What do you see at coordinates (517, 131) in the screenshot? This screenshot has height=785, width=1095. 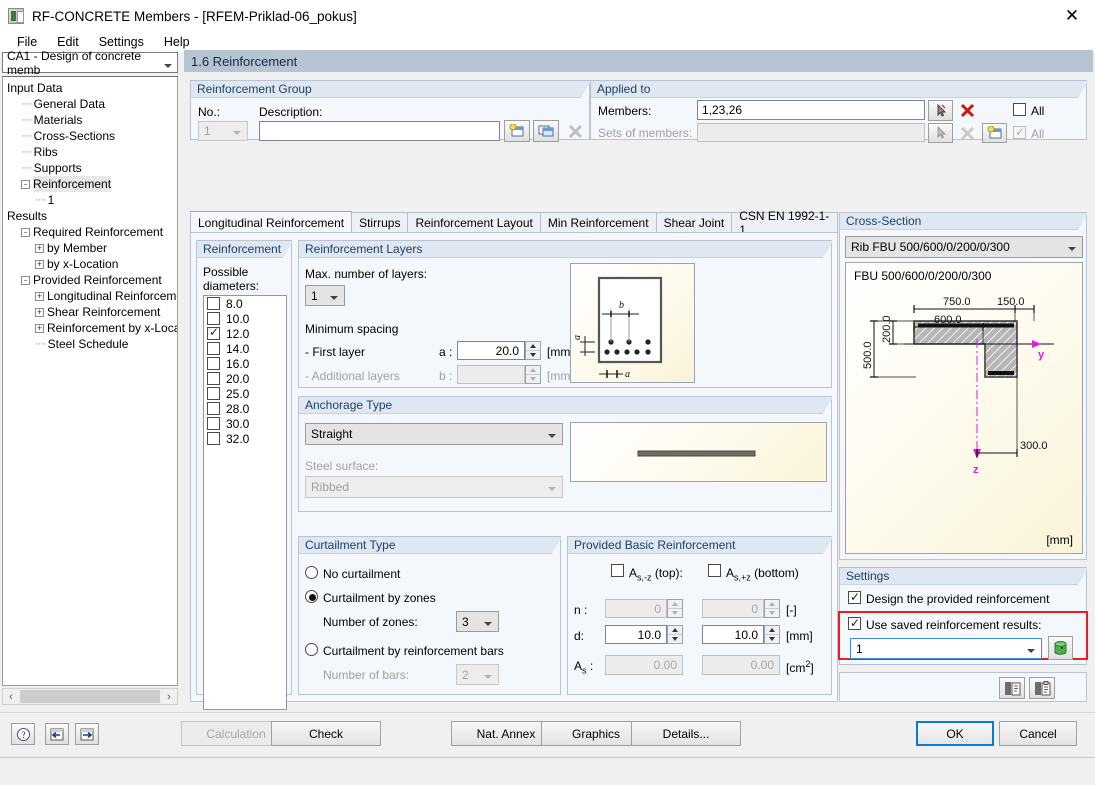 I see `new-group-icon` at bounding box center [517, 131].